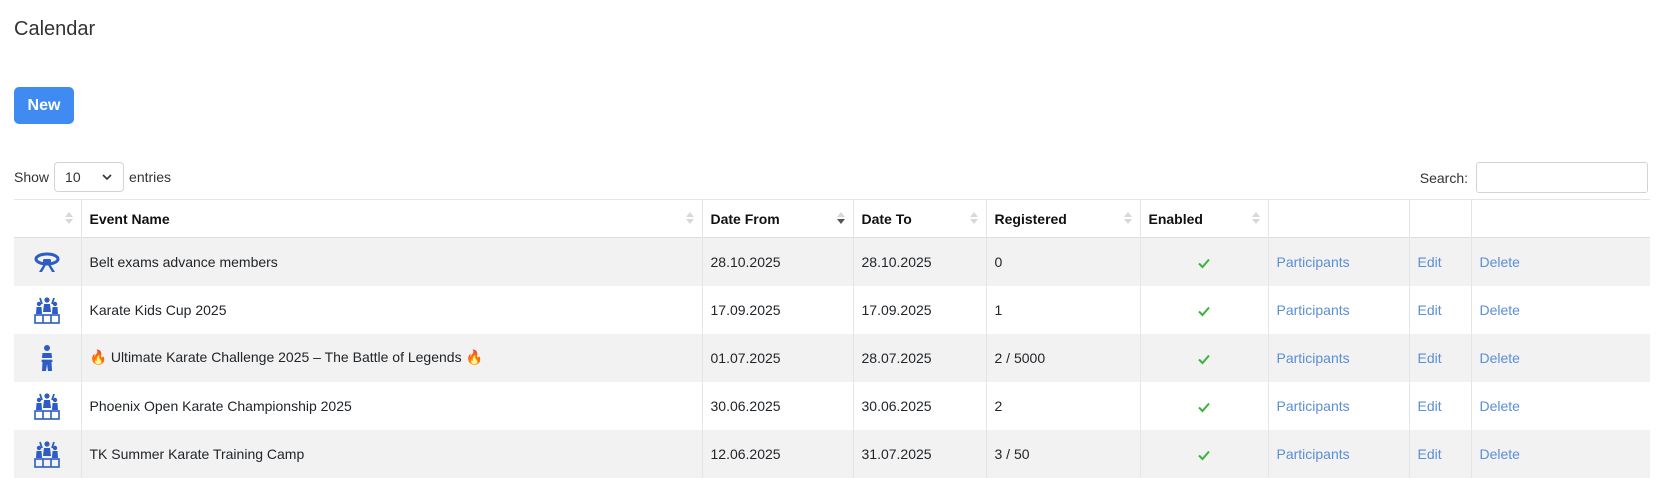  Describe the element at coordinates (1062, 261) in the screenshot. I see `registered-count: 0` at that location.